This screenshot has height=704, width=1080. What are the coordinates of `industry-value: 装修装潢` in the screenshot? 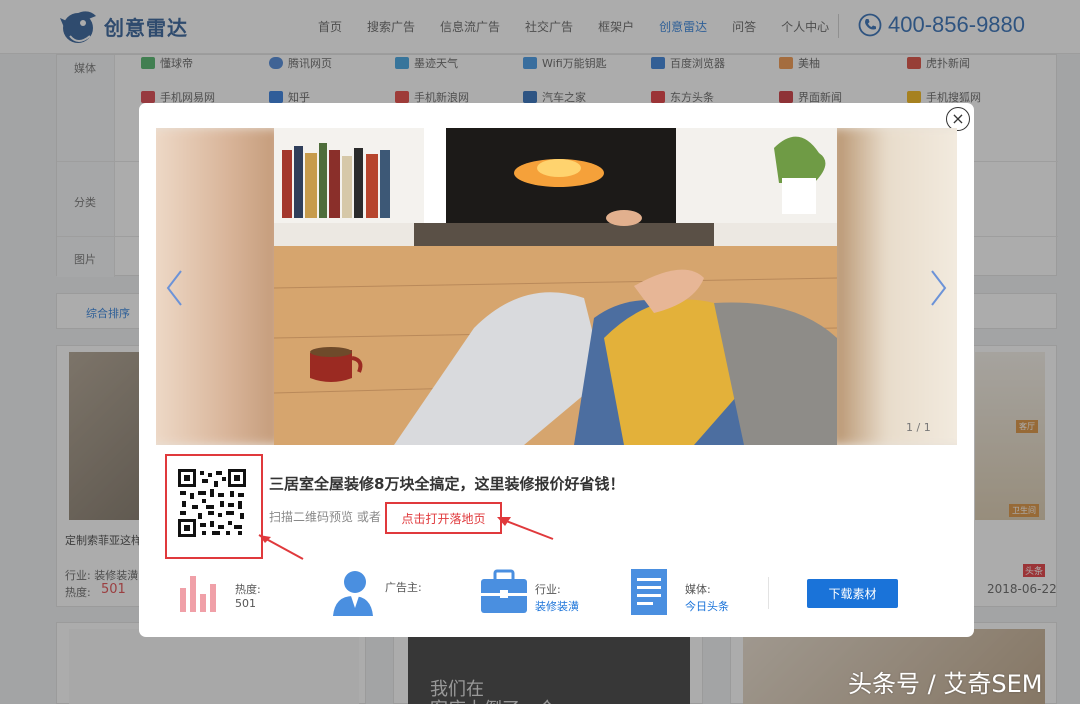 It's located at (557, 606).